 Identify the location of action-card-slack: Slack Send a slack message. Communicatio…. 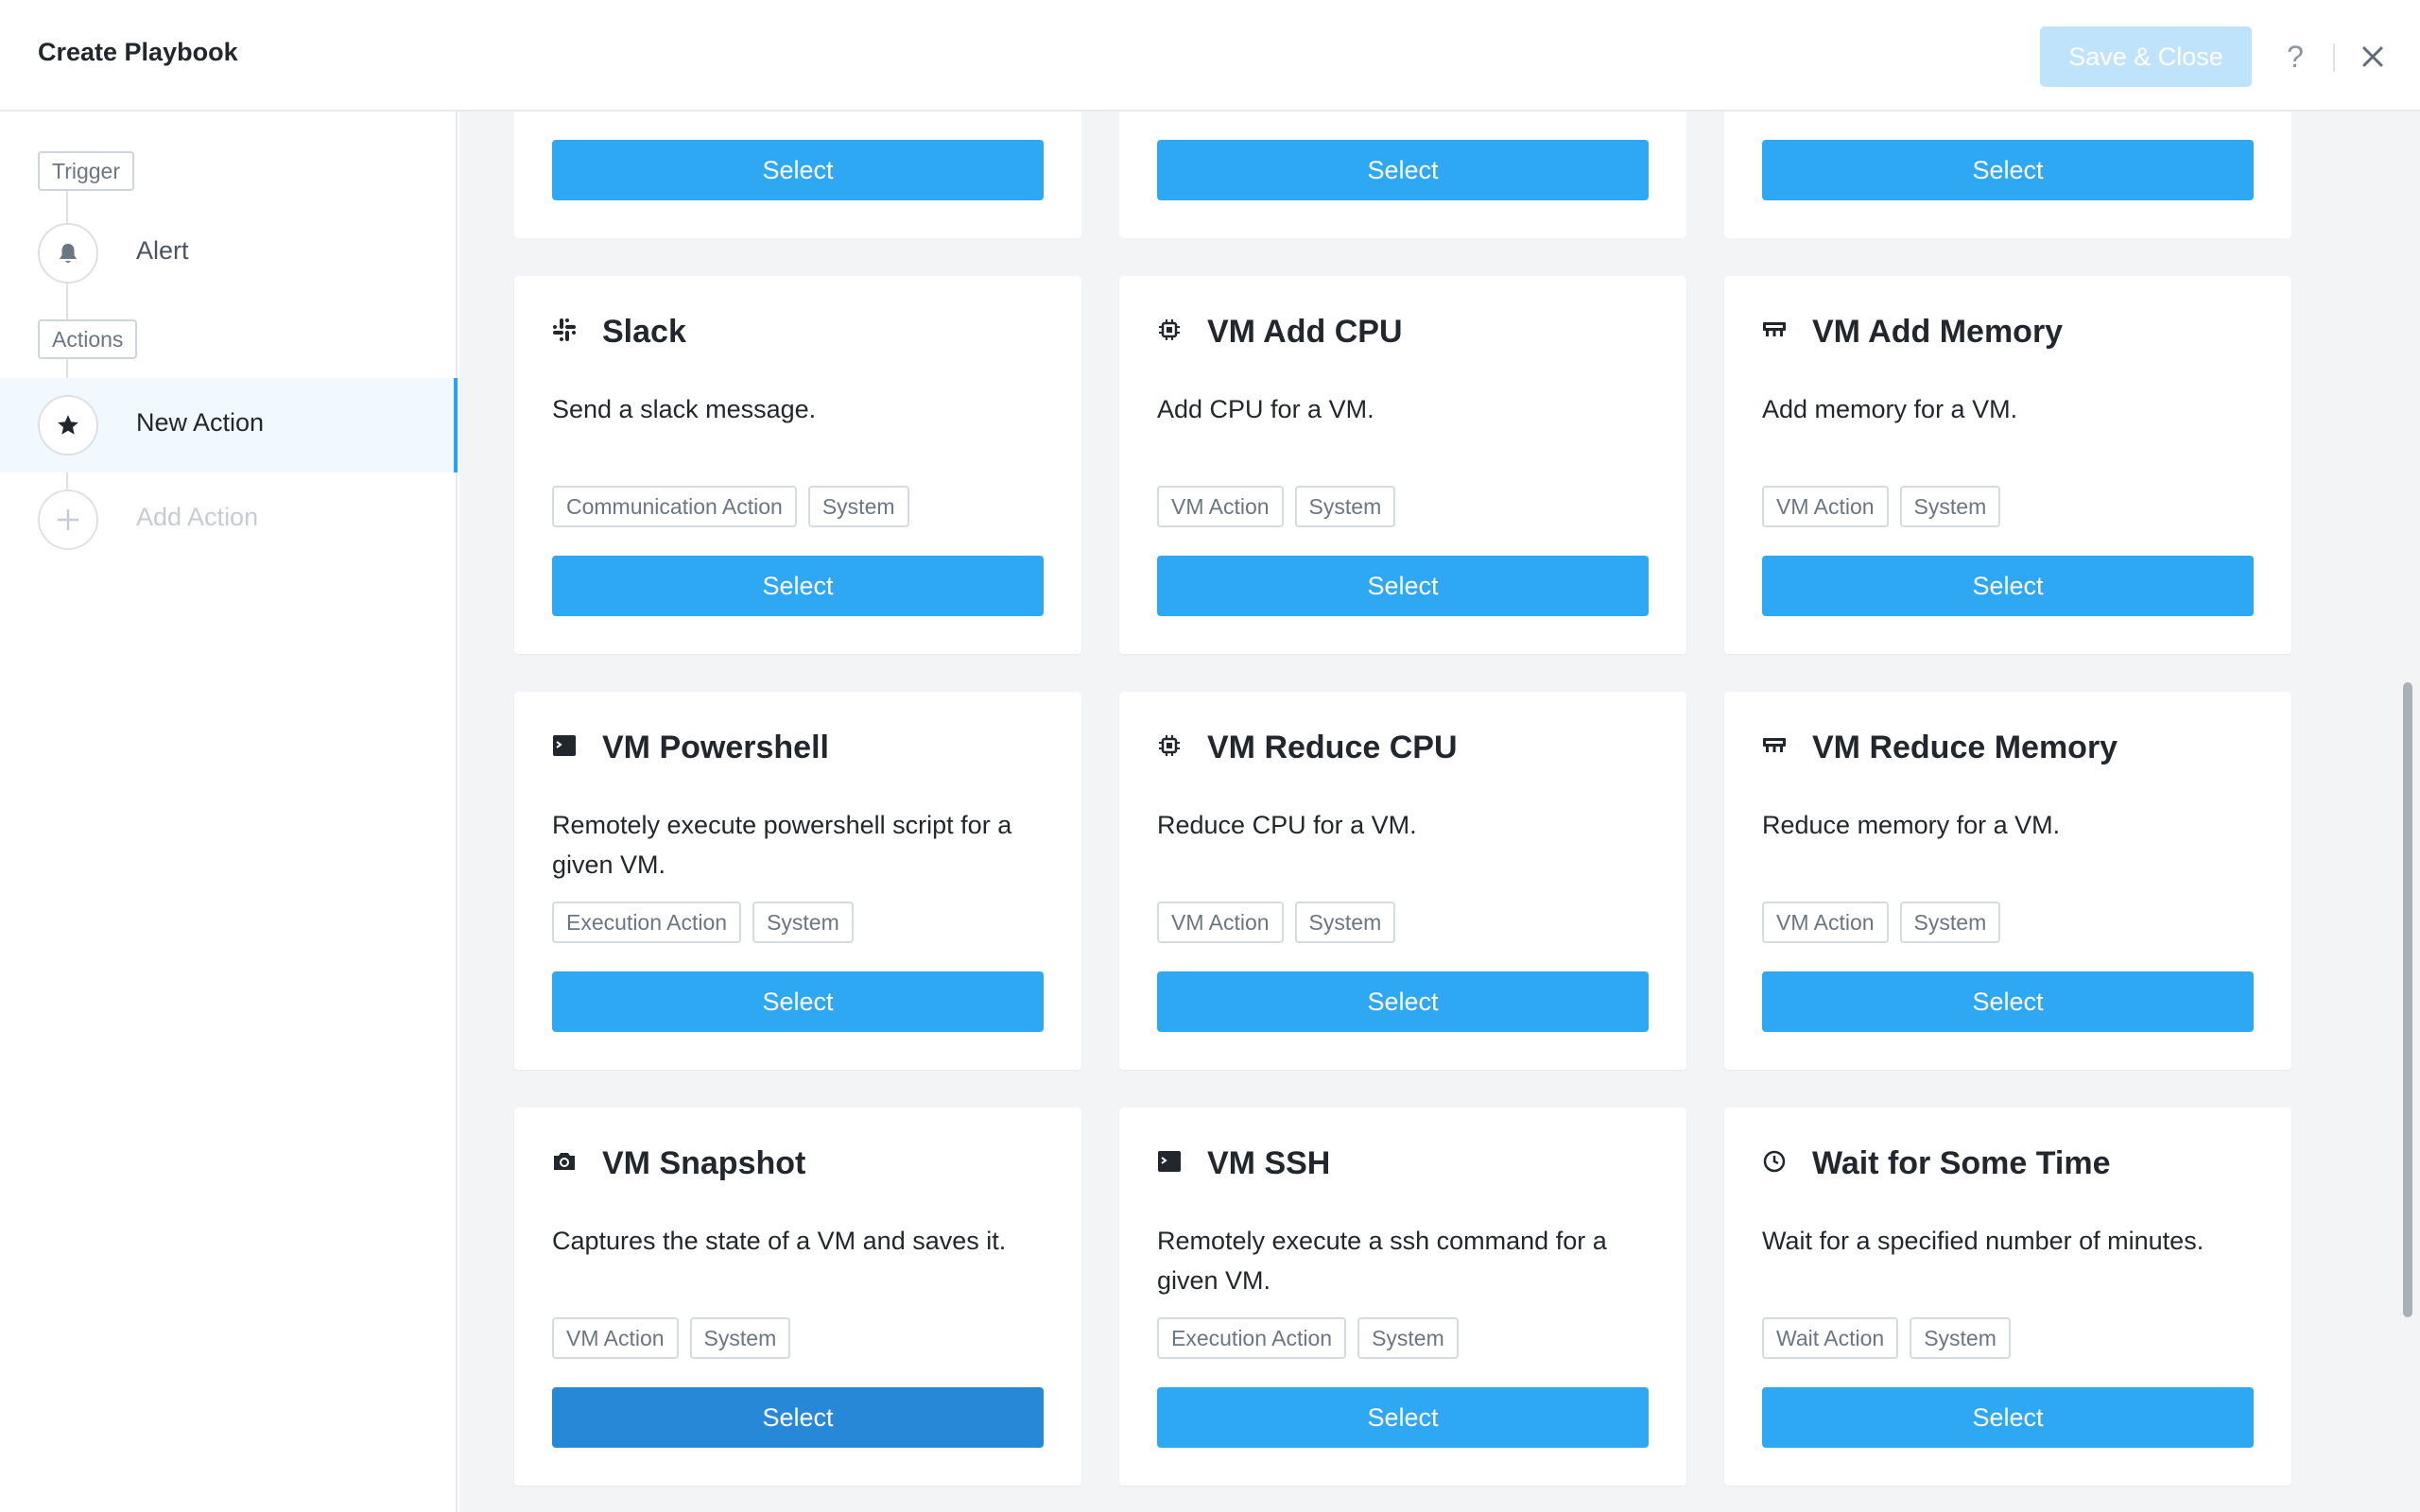
(797, 465).